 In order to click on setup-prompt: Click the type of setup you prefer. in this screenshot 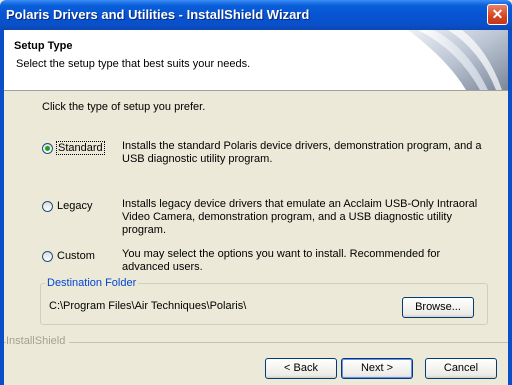, I will do `click(124, 107)`.